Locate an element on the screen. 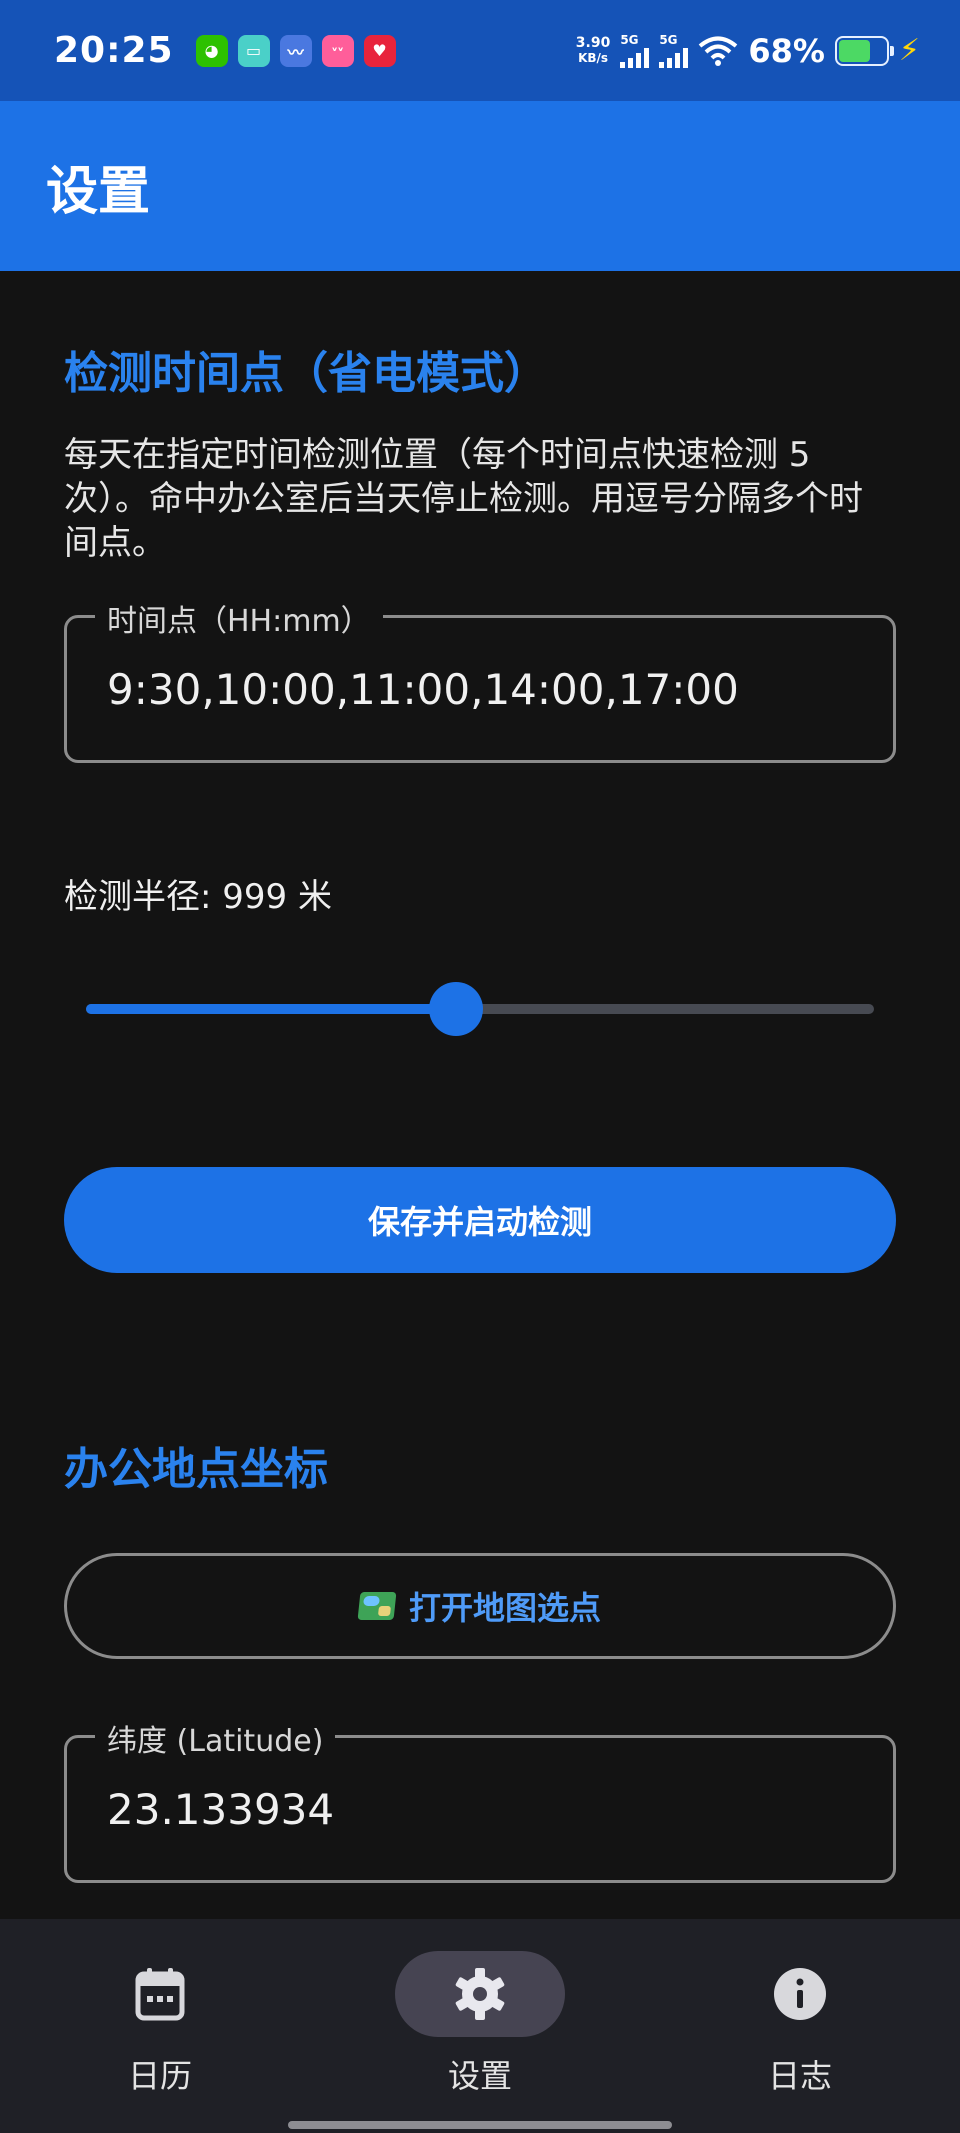 The width and height of the screenshot is (960, 2133). notification-icons: ◕ ▭ 〰 ᵛᵛ ♥ is located at coordinates (295, 50).